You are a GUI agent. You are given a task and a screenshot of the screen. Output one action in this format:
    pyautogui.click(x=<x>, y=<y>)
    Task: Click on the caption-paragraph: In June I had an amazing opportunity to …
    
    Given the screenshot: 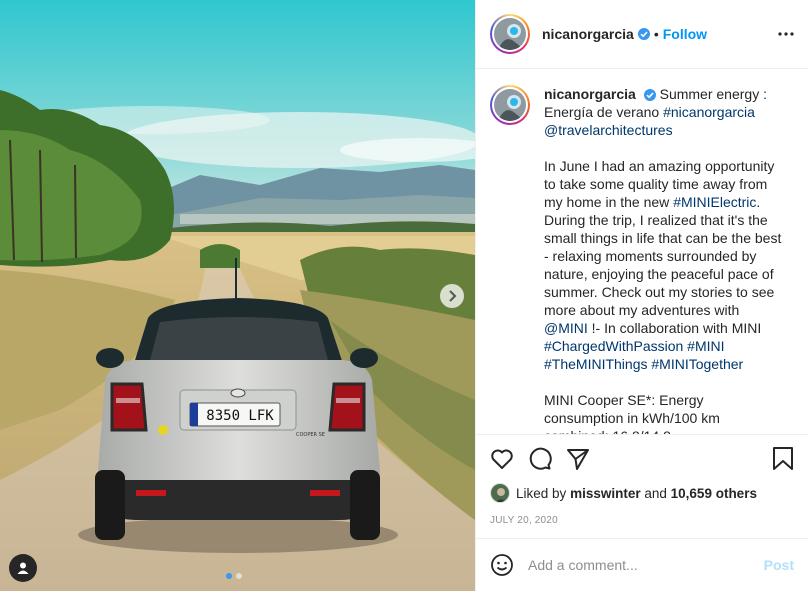 What is the action you would take?
    pyautogui.click(x=663, y=265)
    